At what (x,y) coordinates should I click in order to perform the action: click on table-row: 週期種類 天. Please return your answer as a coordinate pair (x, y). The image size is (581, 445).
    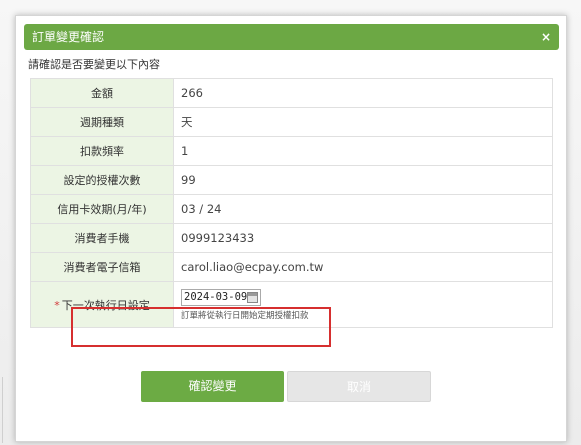
    Looking at the image, I should click on (291, 122).